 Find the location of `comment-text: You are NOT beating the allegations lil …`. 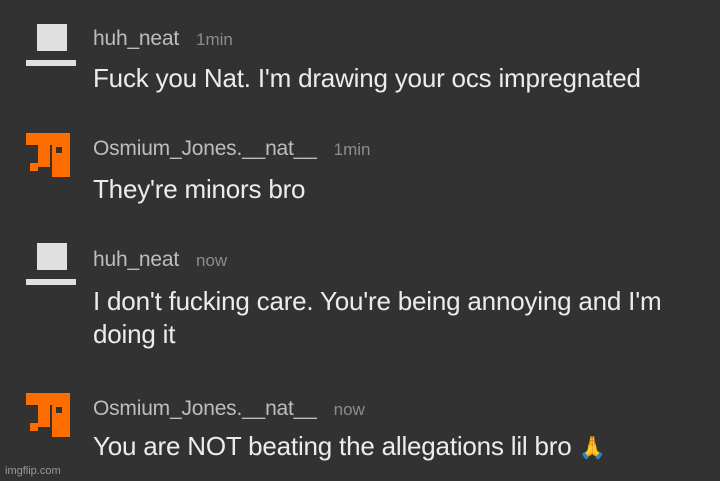

comment-text: You are NOT beating the allegations lil … is located at coordinates (403, 447).